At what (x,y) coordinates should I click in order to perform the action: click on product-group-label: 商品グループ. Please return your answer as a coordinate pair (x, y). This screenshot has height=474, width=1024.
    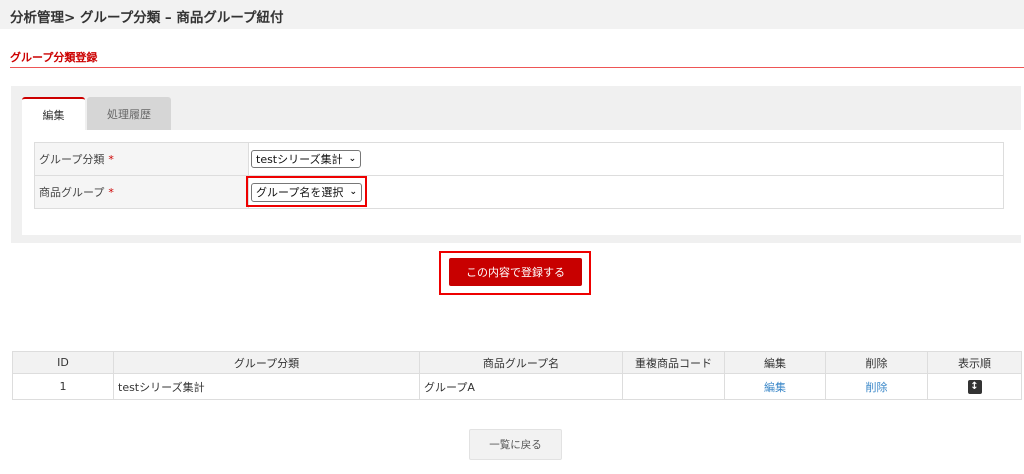
    Looking at the image, I should click on (72, 192).